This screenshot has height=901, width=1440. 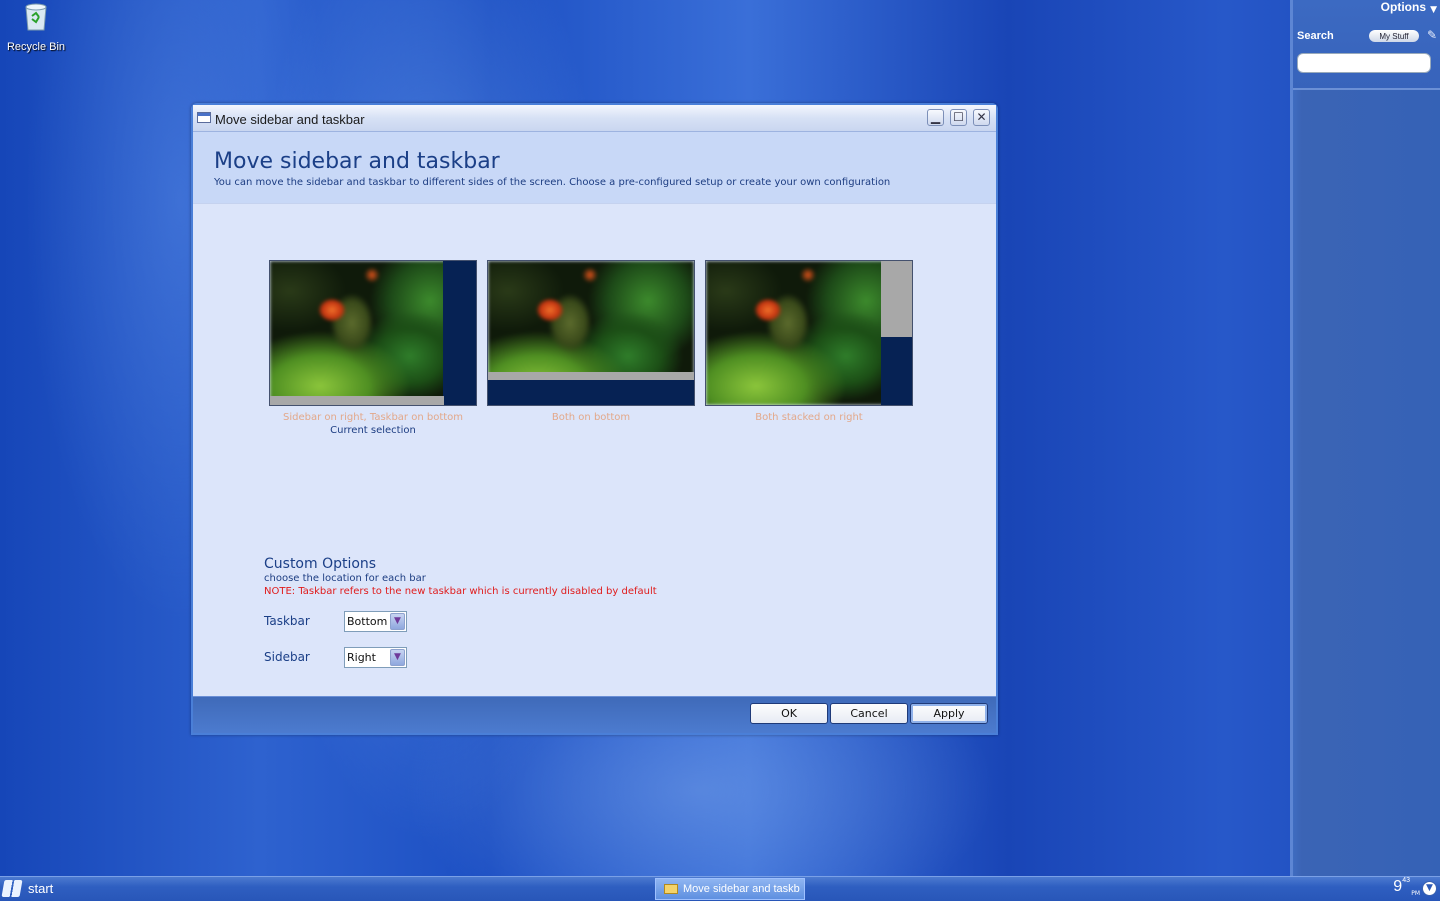 What do you see at coordinates (1406, 880) in the screenshot?
I see `clock-minutes: 43` at bounding box center [1406, 880].